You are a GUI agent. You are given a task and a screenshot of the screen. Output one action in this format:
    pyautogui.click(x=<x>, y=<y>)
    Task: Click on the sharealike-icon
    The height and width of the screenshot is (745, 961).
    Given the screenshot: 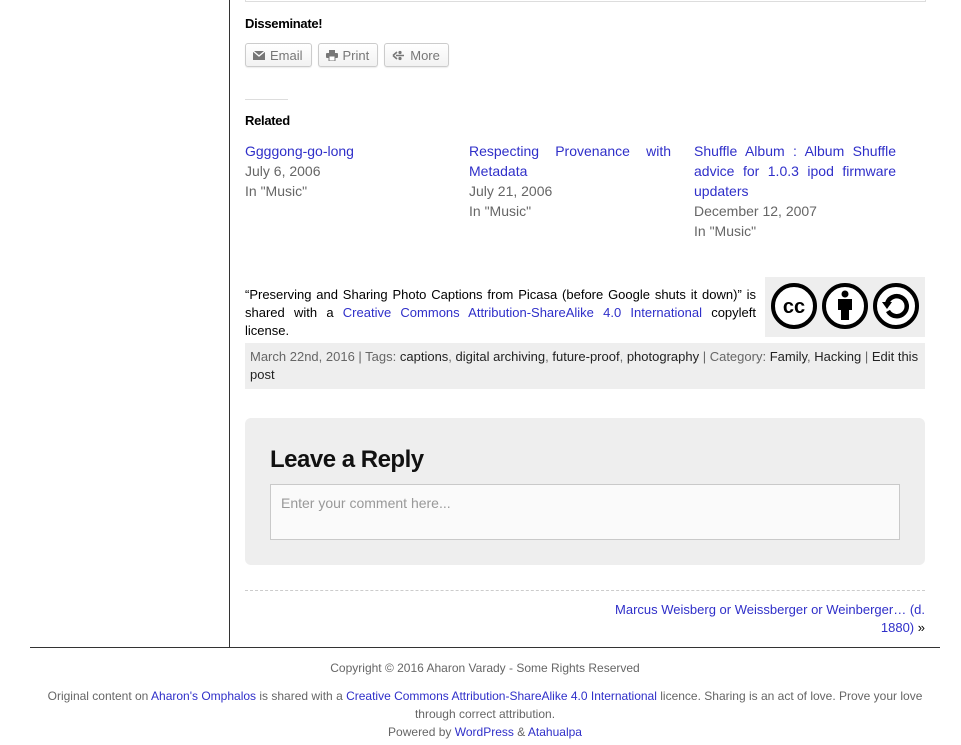 What is the action you would take?
    pyautogui.click(x=896, y=307)
    